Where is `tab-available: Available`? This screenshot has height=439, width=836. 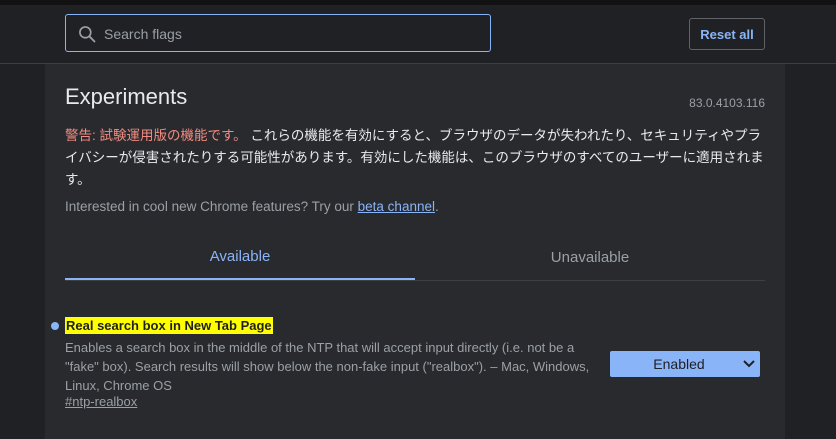 tab-available: Available is located at coordinates (240, 257).